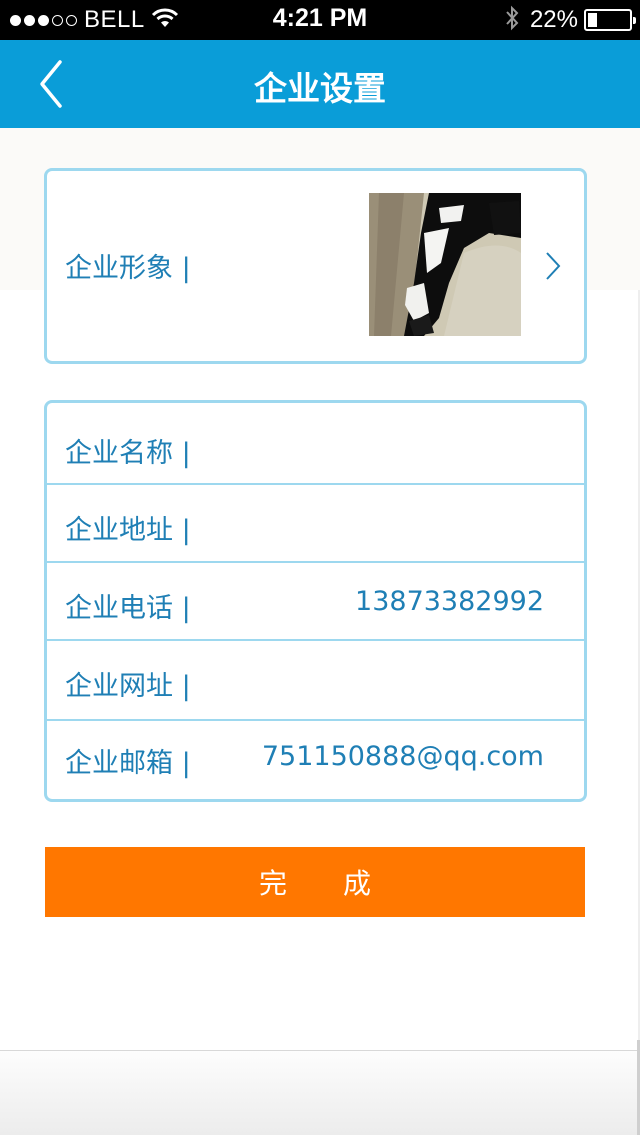  What do you see at coordinates (592, 20) in the screenshot?
I see `battery-fill` at bounding box center [592, 20].